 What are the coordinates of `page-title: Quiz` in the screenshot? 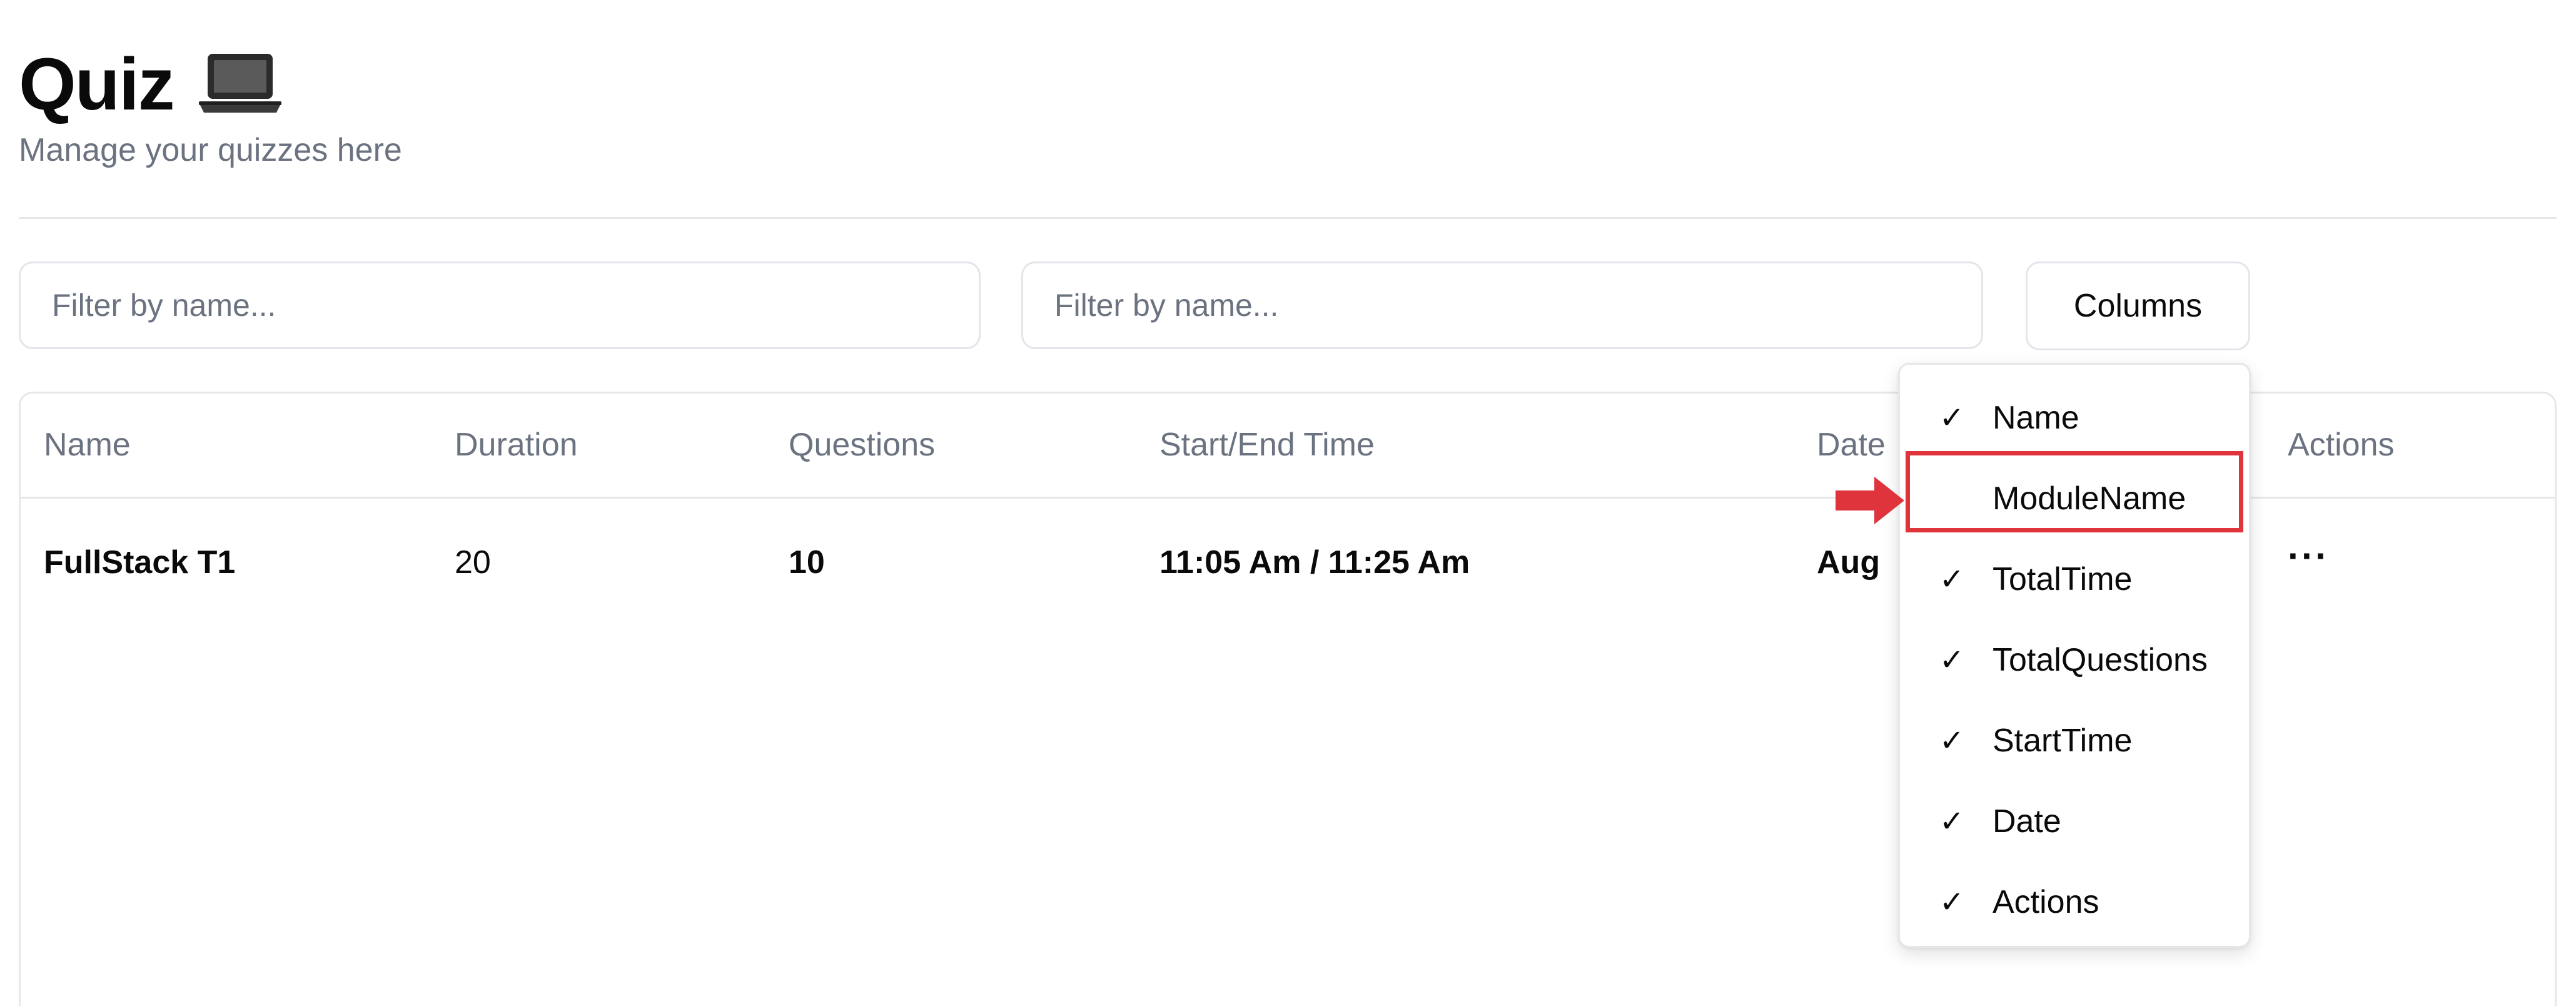 It's located at (97, 84).